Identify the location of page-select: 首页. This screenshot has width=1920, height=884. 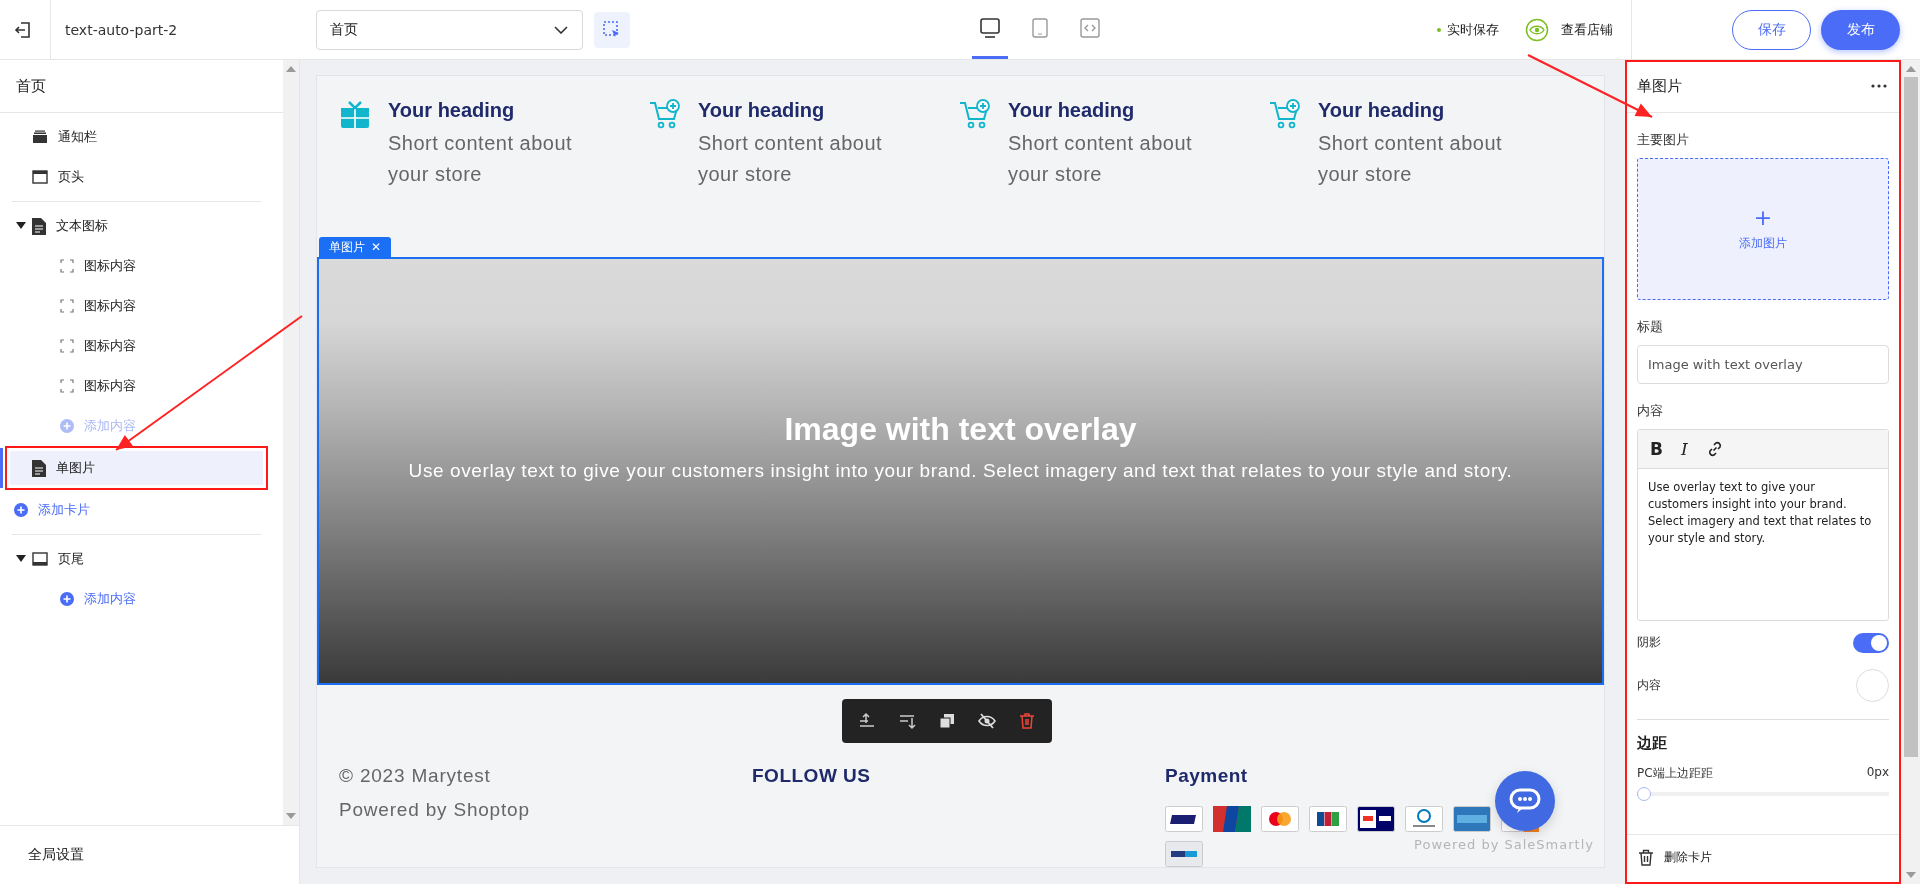
(449, 29).